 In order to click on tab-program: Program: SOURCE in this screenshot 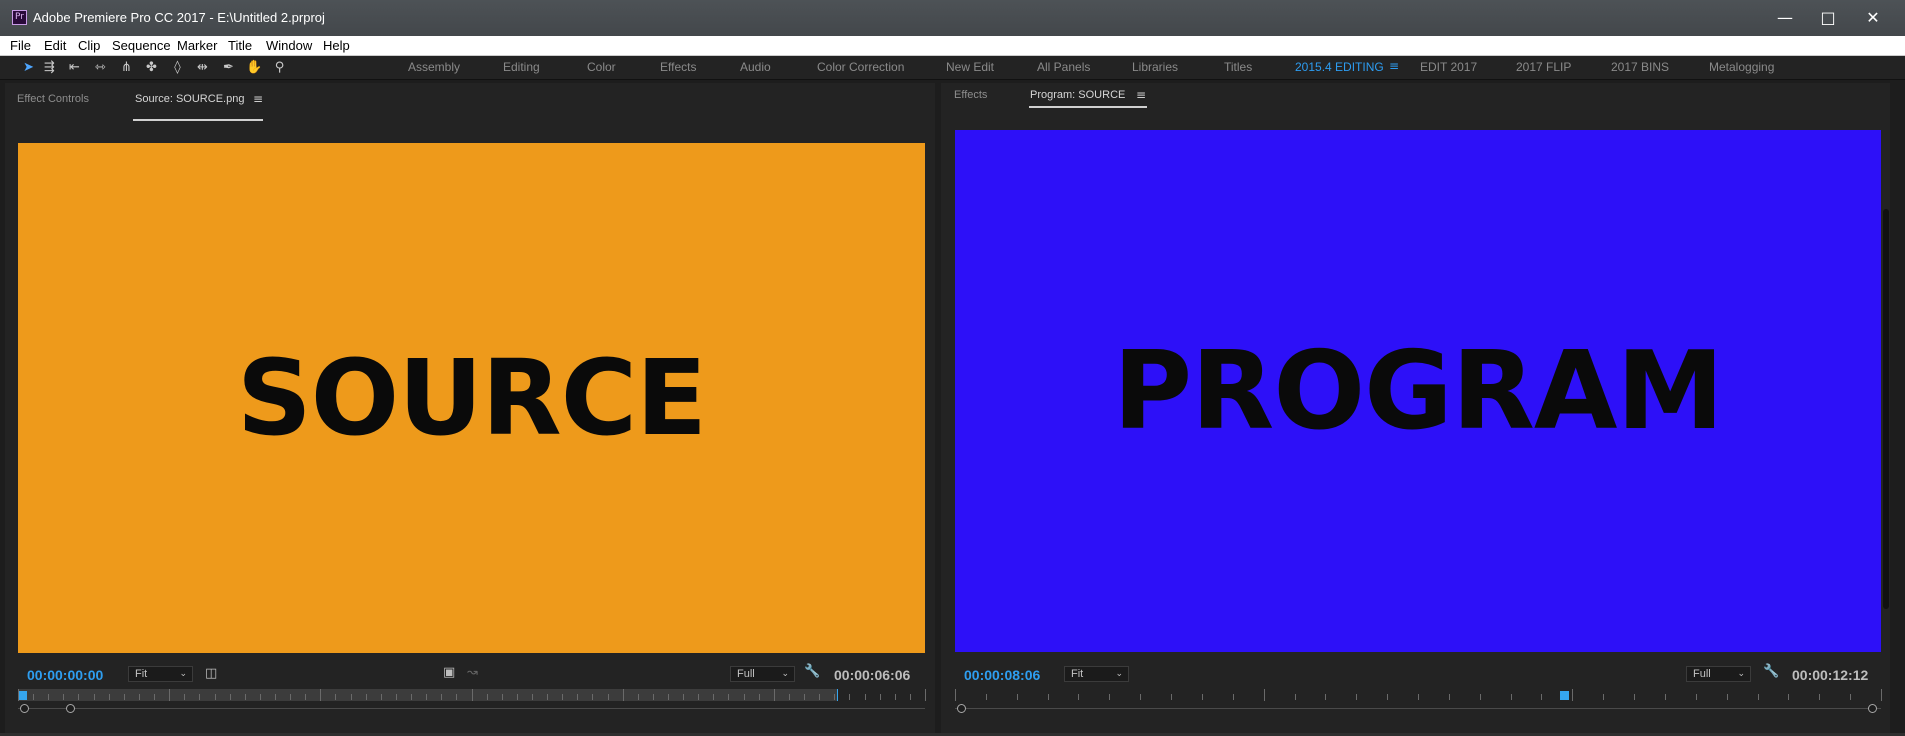, I will do `click(1077, 95)`.